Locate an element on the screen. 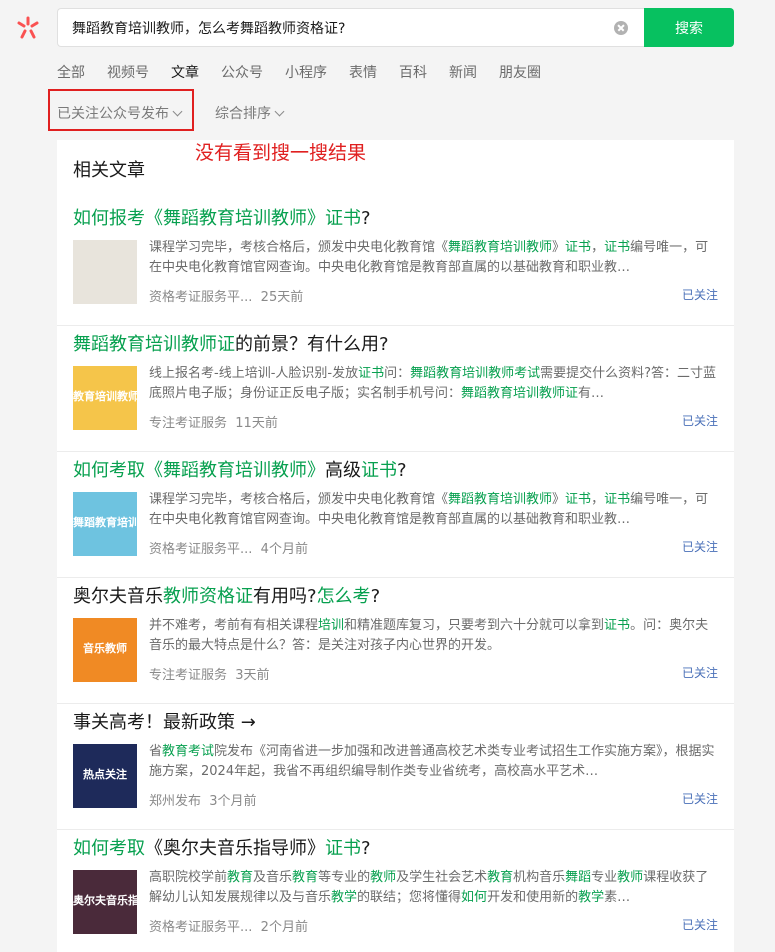 The image size is (775, 952). thumbnail-text: 音乐教师 is located at coordinates (105, 648).